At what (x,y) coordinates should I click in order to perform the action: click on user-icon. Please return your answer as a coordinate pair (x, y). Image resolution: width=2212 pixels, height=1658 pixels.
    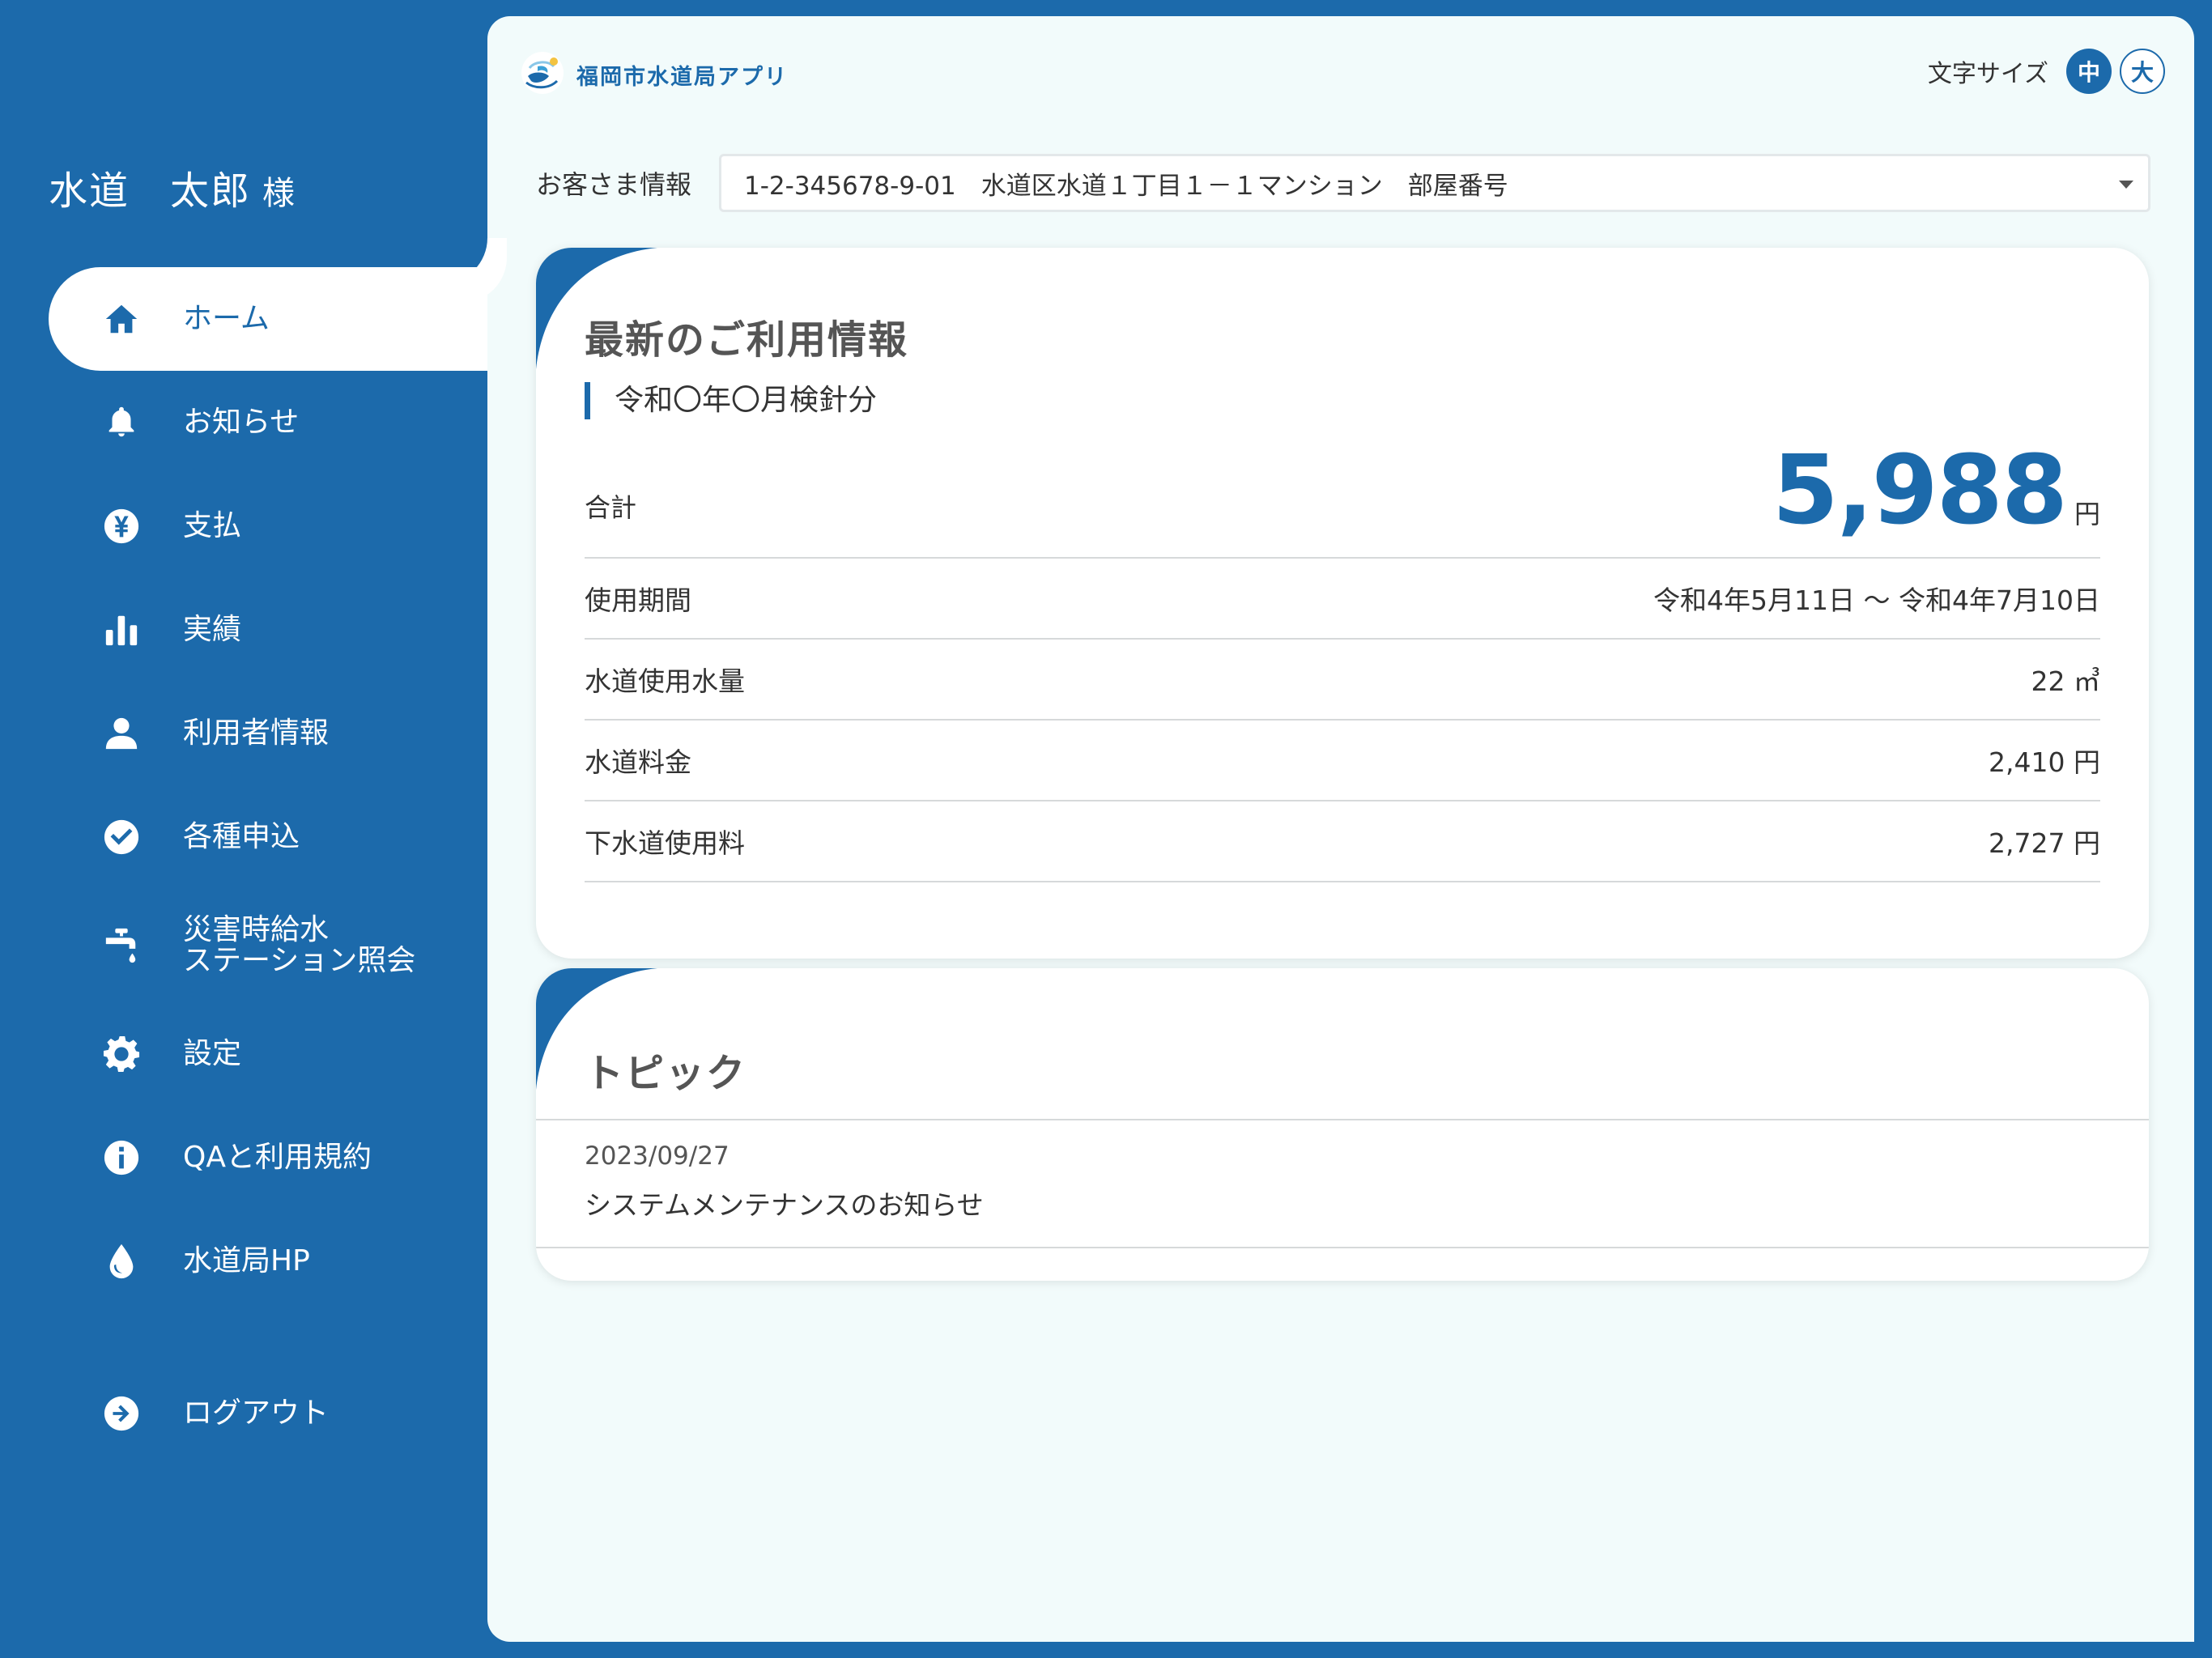
    Looking at the image, I should click on (122, 733).